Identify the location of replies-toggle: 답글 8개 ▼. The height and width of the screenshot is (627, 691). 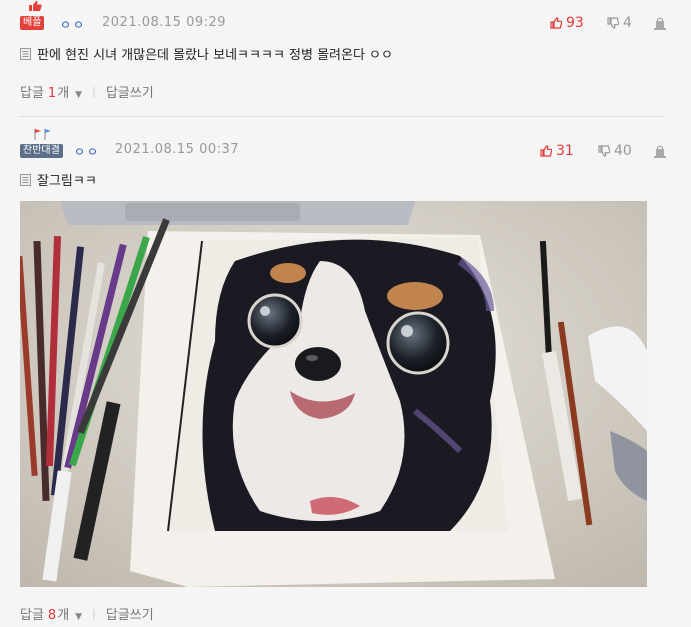
(51, 613).